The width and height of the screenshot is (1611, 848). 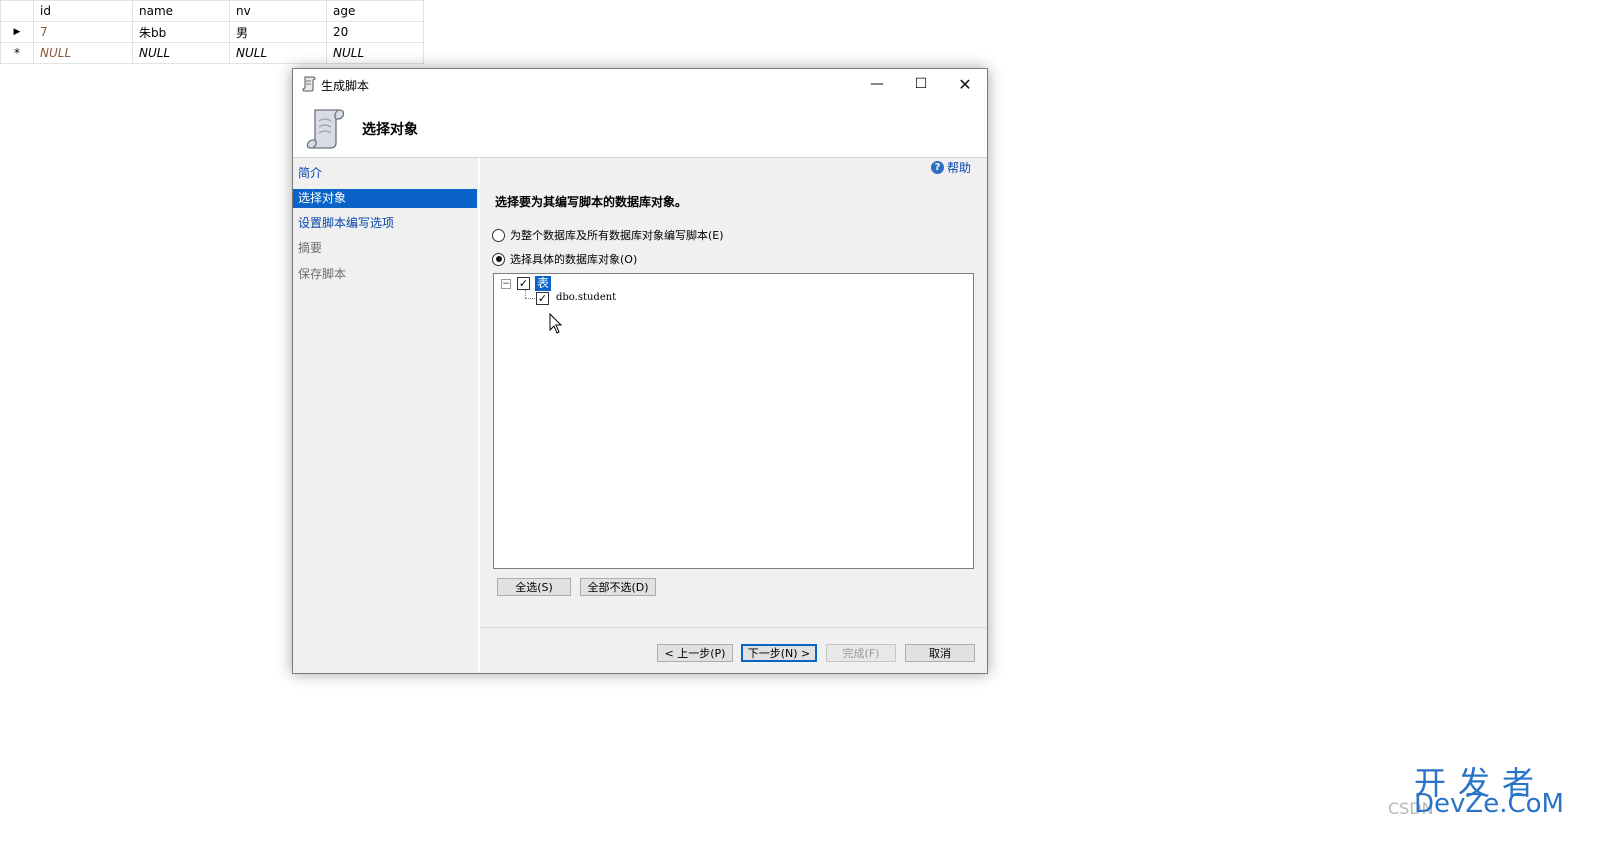 I want to click on title-bar: 生成脚本 — ☐ ✕, so click(x=640, y=84).